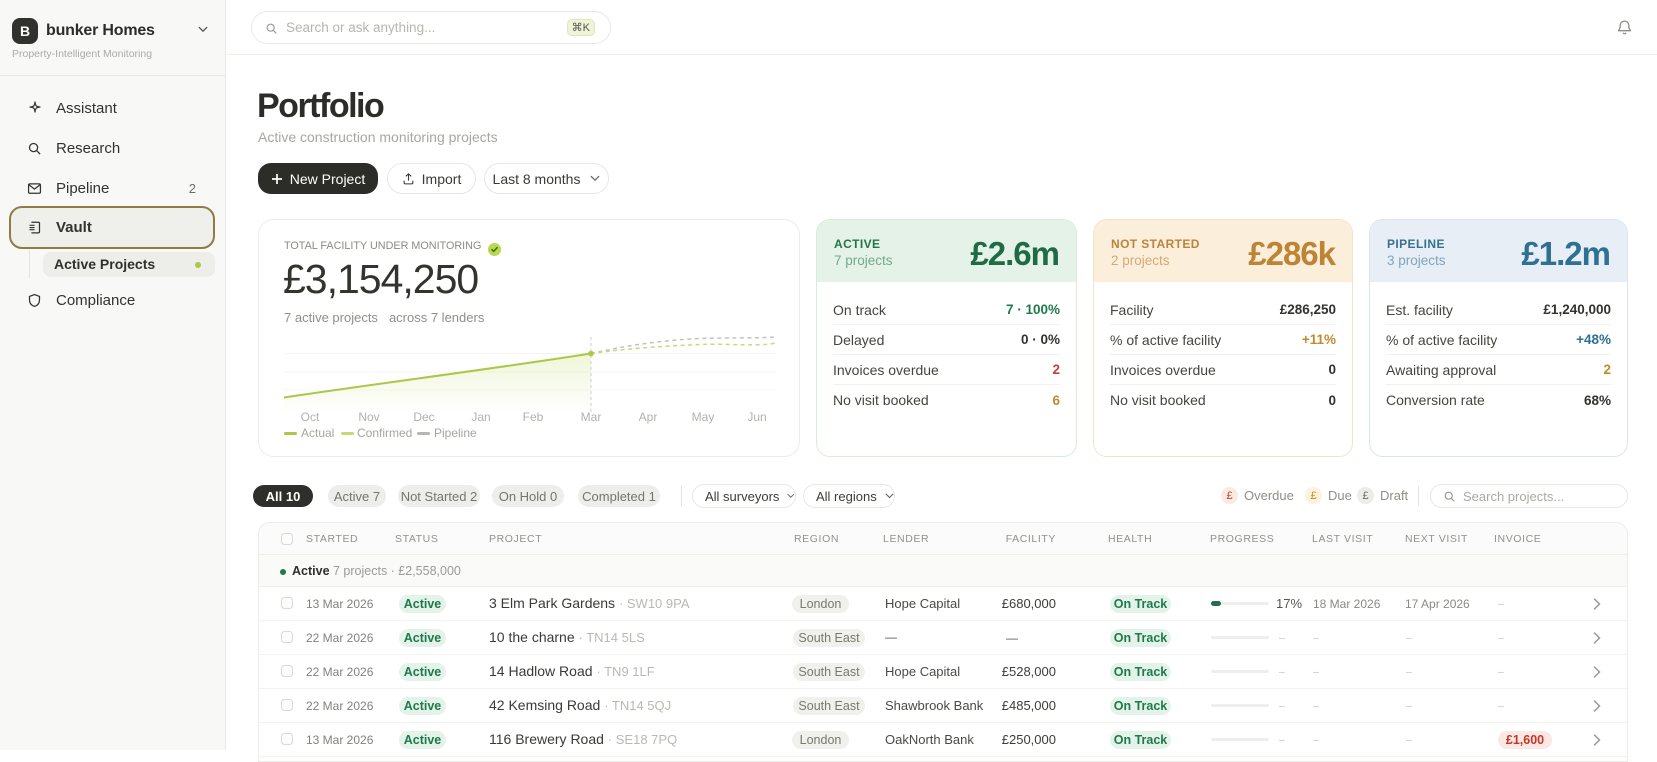  Describe the element at coordinates (756, 417) in the screenshot. I see `svg-text: Jun` at that location.